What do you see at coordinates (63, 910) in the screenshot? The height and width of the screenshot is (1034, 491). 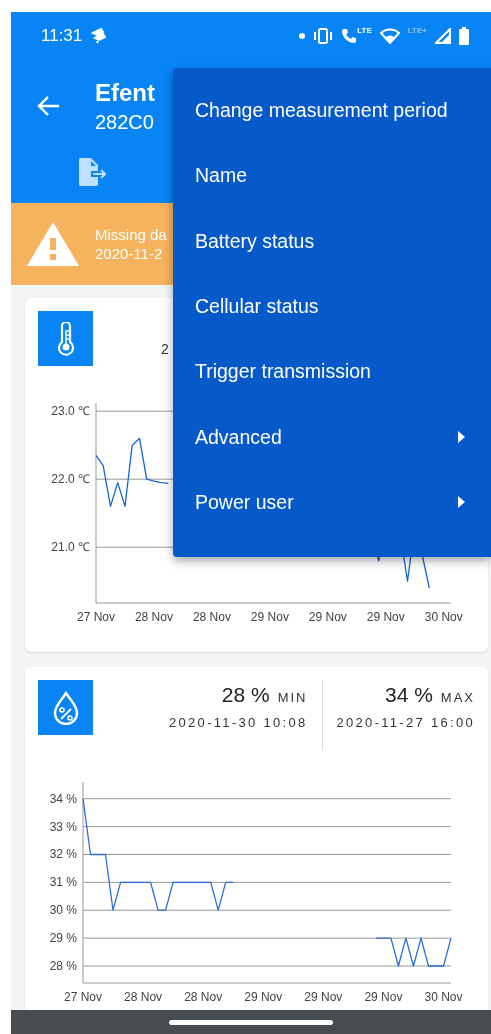 I see `axis-label: 30 %` at bounding box center [63, 910].